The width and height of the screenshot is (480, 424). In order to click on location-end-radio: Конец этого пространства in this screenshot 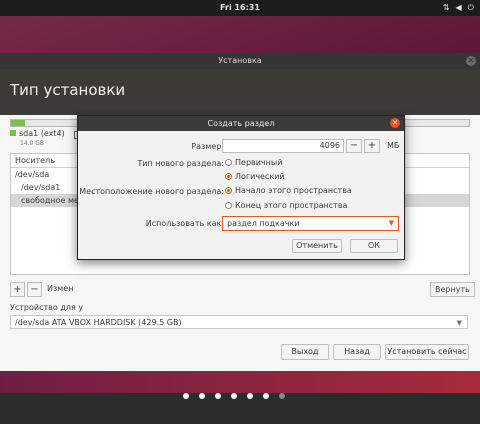, I will do `click(286, 205)`.